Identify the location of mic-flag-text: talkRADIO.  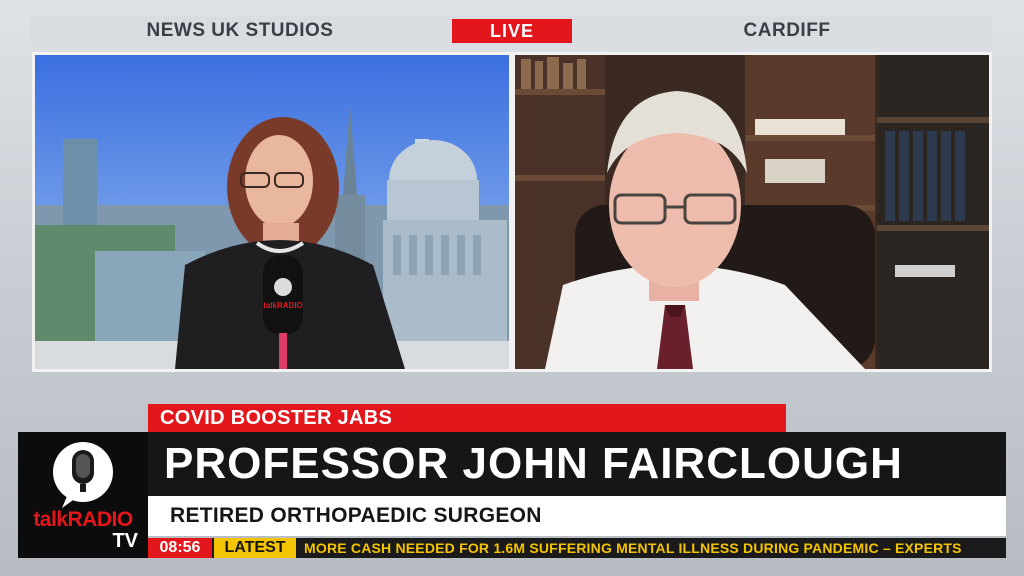
(283, 305).